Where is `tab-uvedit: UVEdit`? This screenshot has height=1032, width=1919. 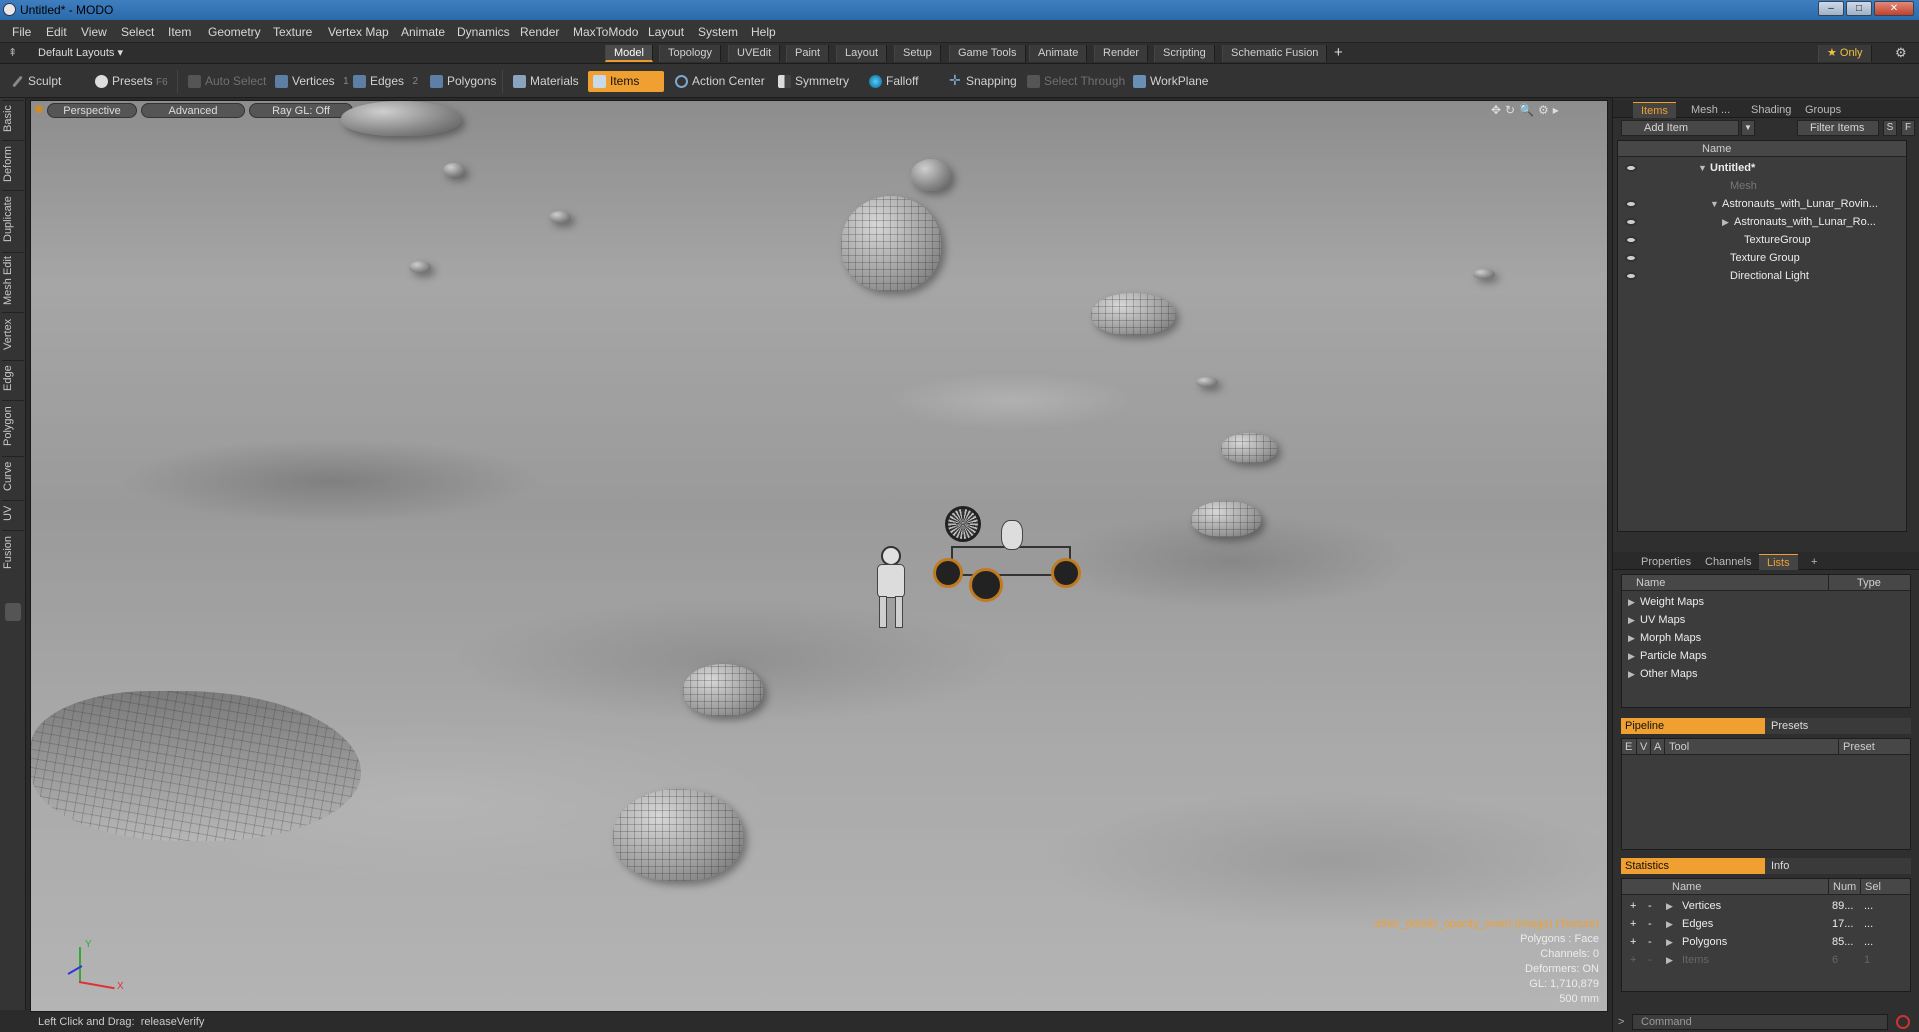 tab-uvedit: UVEdit is located at coordinates (754, 53).